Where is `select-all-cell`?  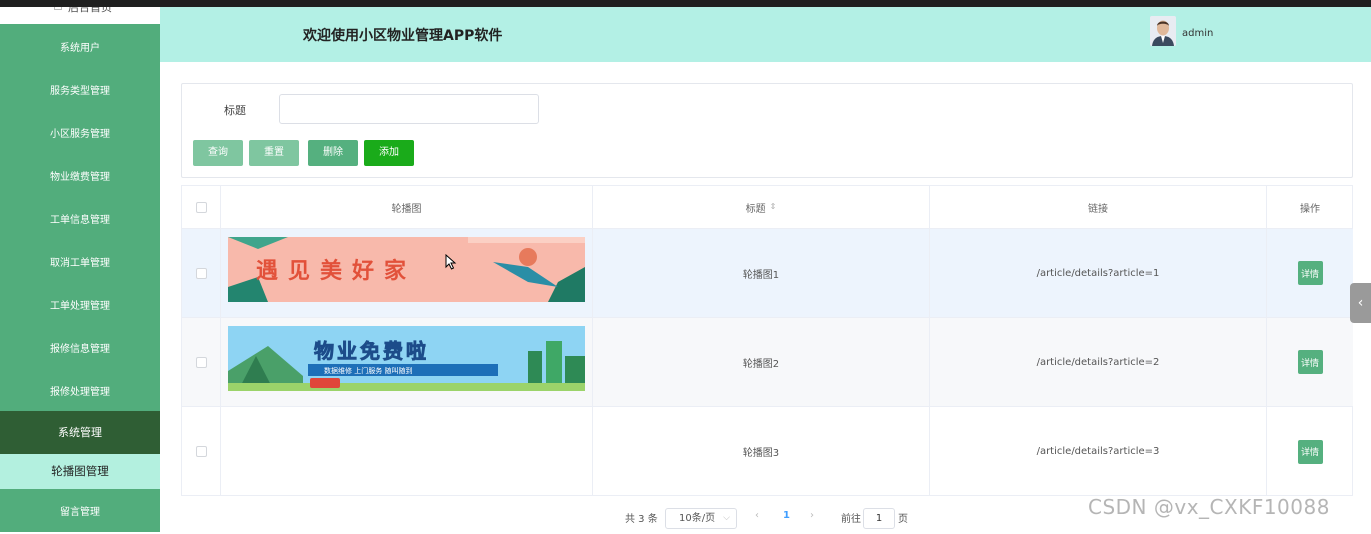 select-all-cell is located at coordinates (201, 207).